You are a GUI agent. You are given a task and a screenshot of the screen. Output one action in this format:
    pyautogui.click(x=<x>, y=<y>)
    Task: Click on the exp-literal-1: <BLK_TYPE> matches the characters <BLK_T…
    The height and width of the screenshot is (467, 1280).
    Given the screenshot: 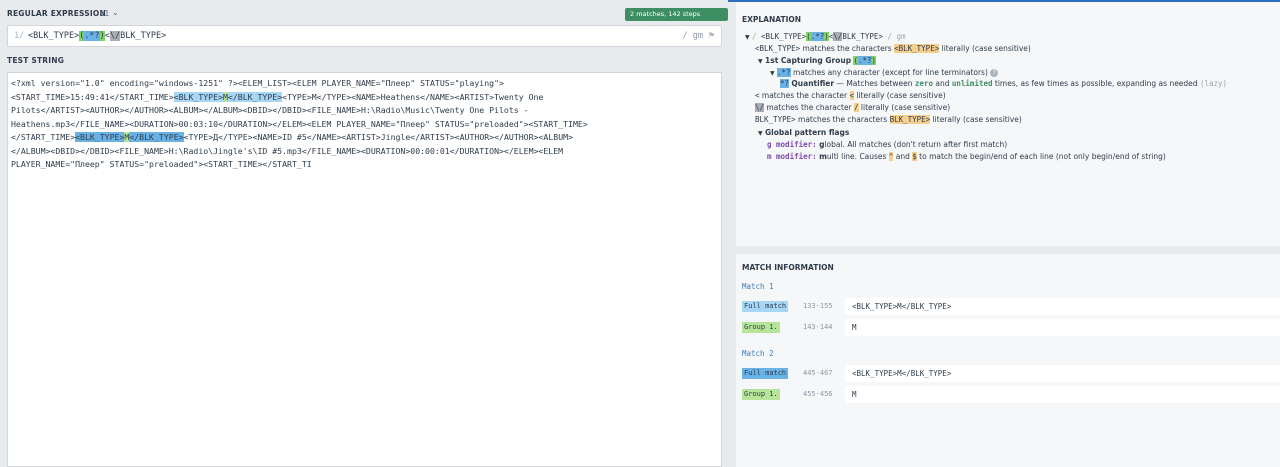 What is the action you would take?
    pyautogui.click(x=893, y=48)
    